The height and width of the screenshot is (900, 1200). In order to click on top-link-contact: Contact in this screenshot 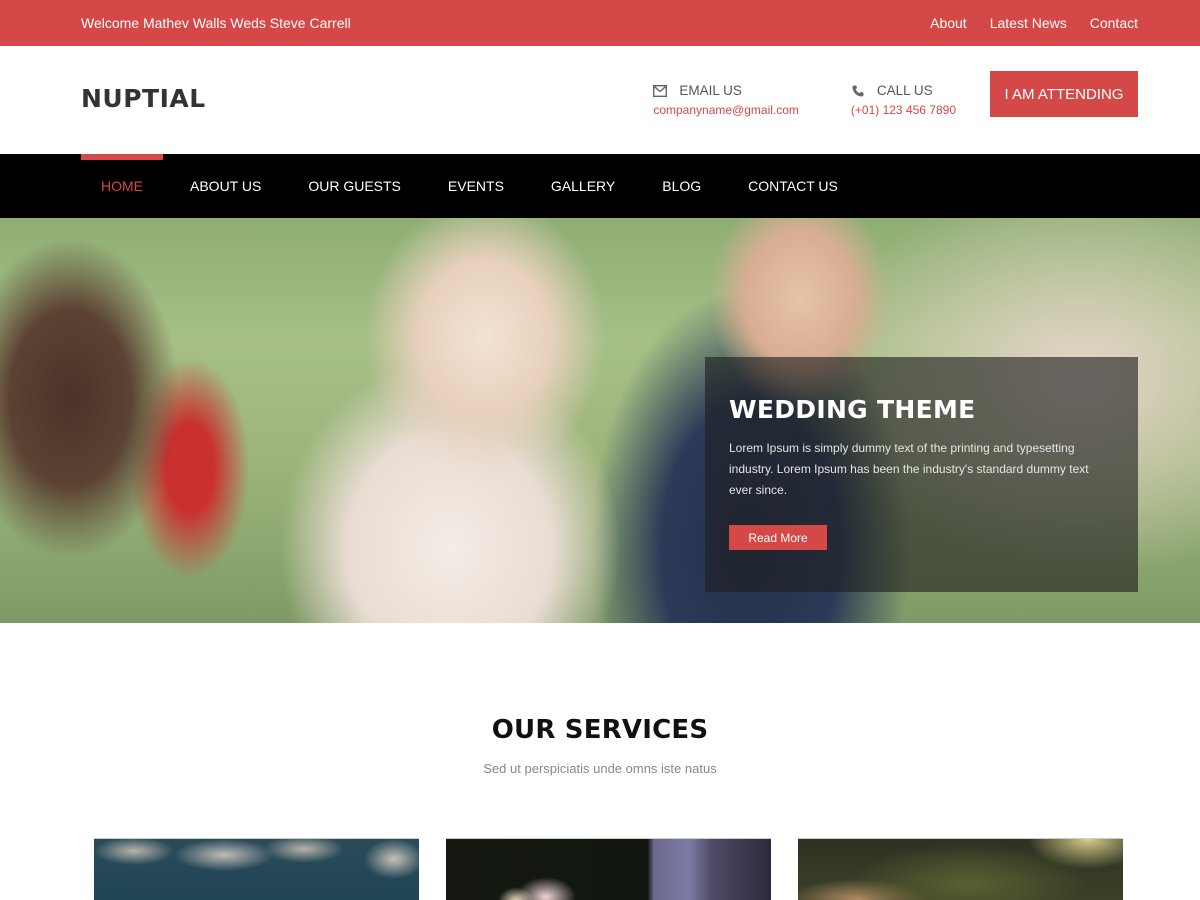, I will do `click(1114, 23)`.